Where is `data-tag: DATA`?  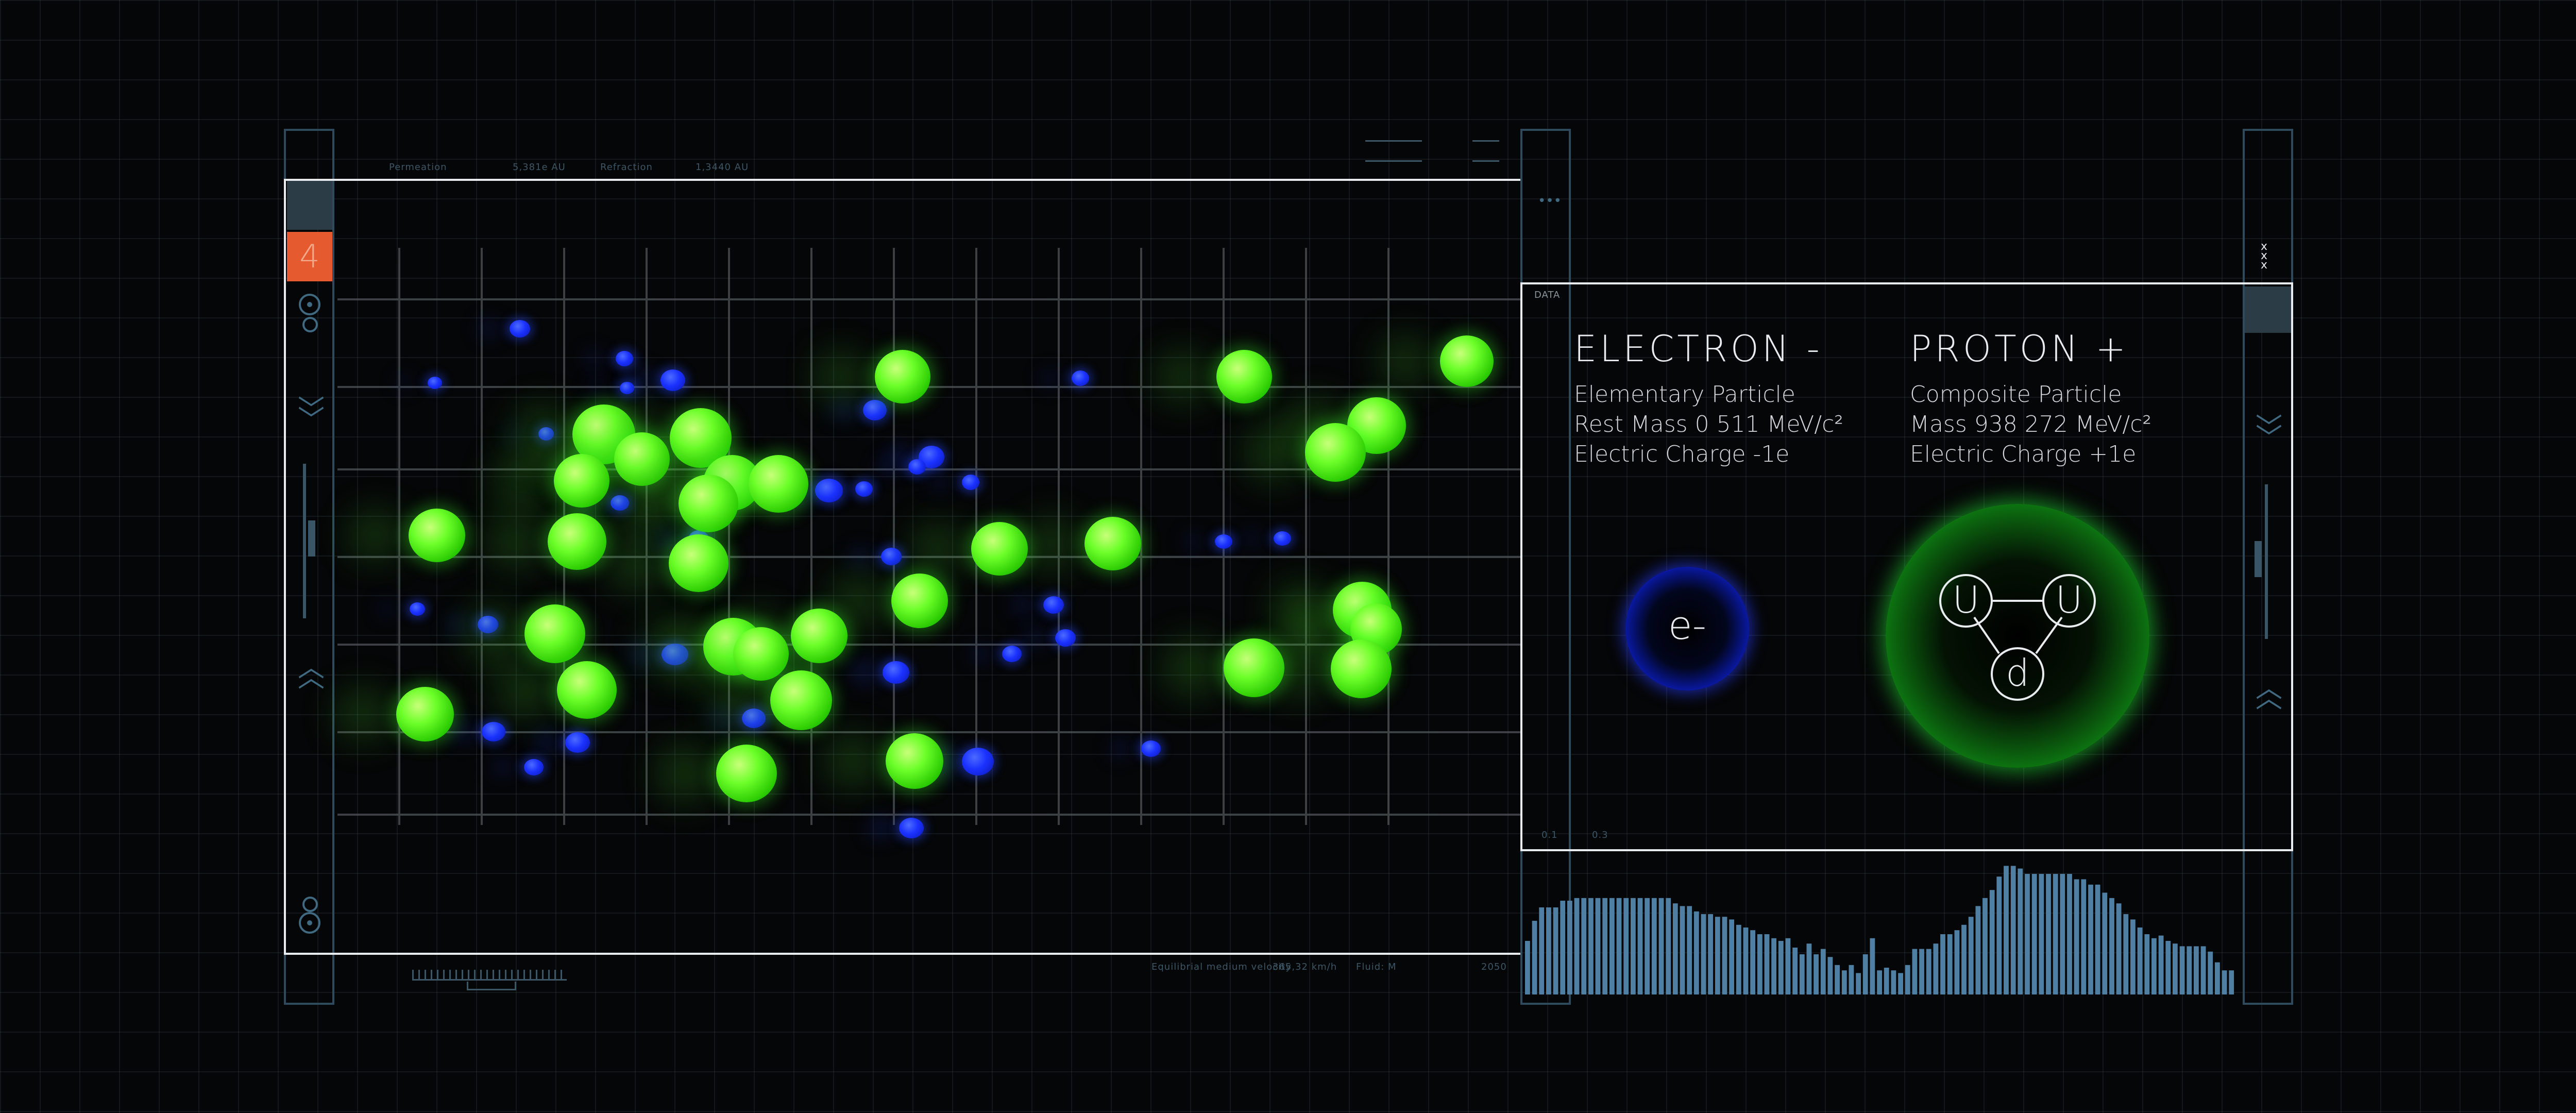 data-tag: DATA is located at coordinates (1547, 295).